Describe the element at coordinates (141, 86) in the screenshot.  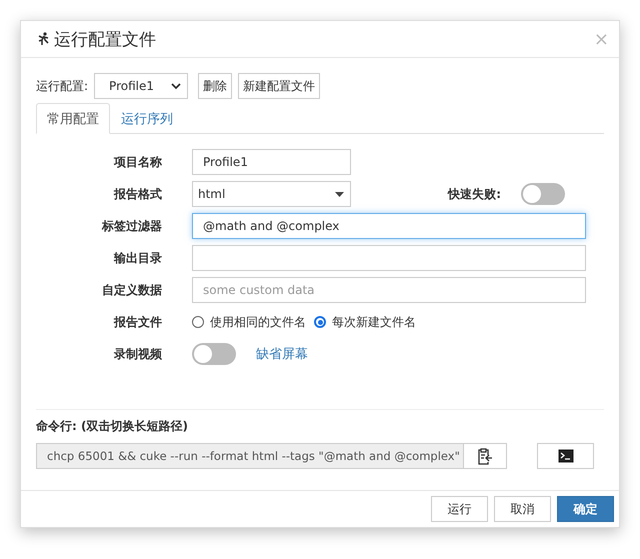
I see `profile-select: Profile1` at that location.